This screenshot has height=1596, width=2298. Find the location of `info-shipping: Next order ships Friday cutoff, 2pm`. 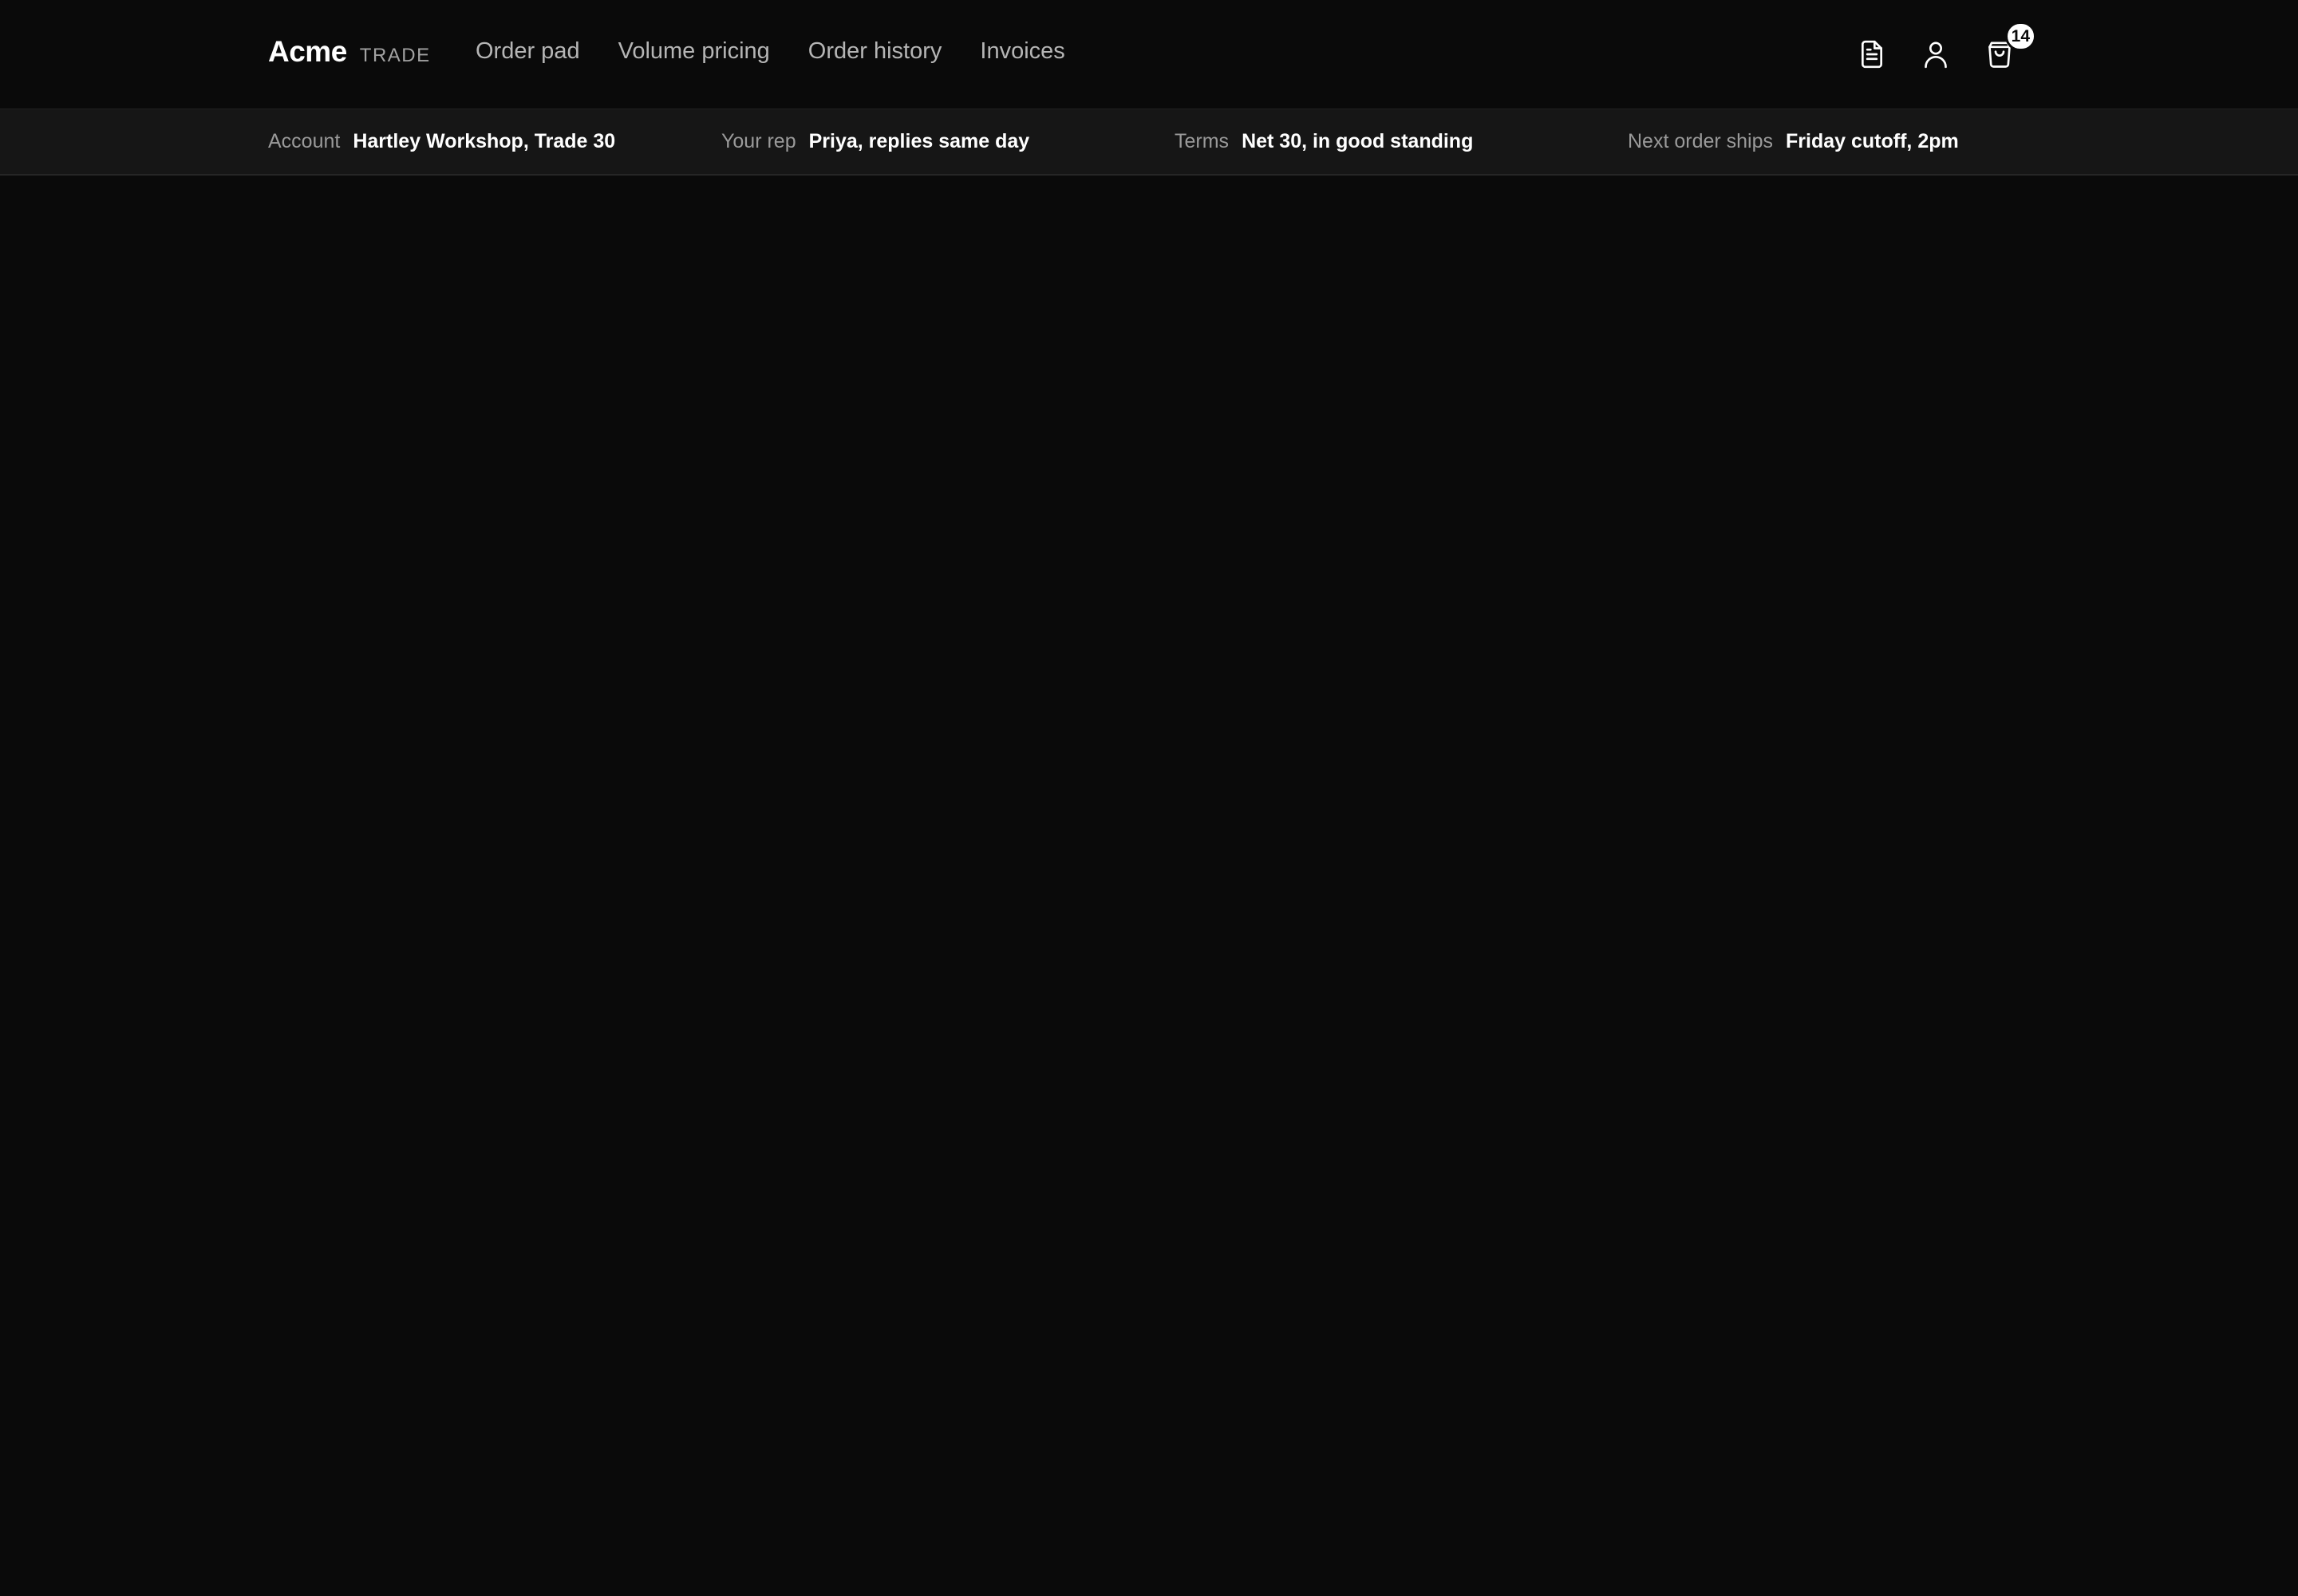

info-shipping: Next order ships Friday cutoff, 2pm is located at coordinates (1794, 141).